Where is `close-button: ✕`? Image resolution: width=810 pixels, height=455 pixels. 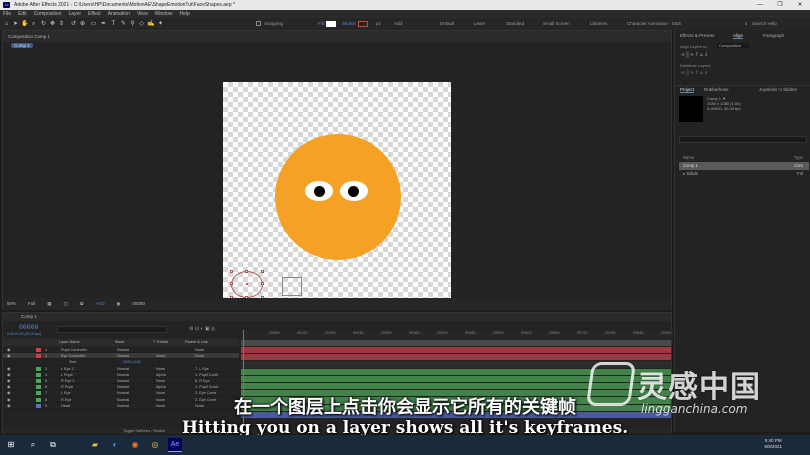 close-button: ✕ is located at coordinates (800, 5).